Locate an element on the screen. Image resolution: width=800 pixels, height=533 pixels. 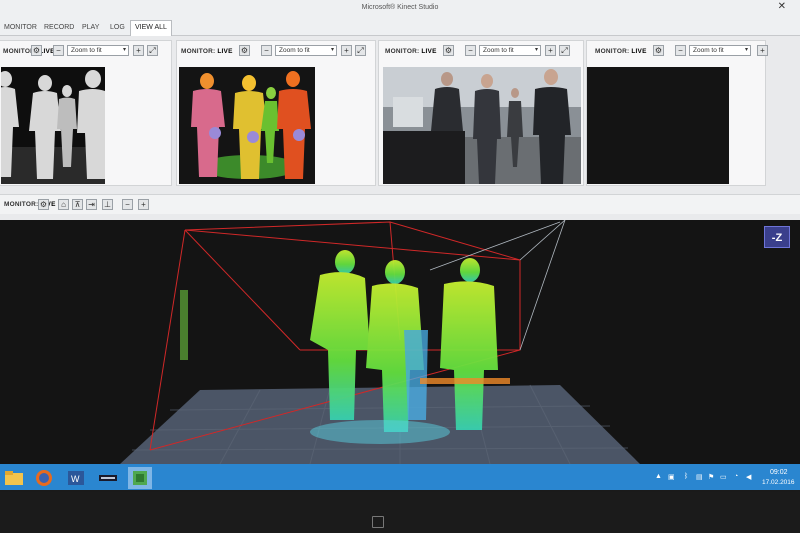
clock-date: 17.02.2016 is located at coordinates (778, 482).